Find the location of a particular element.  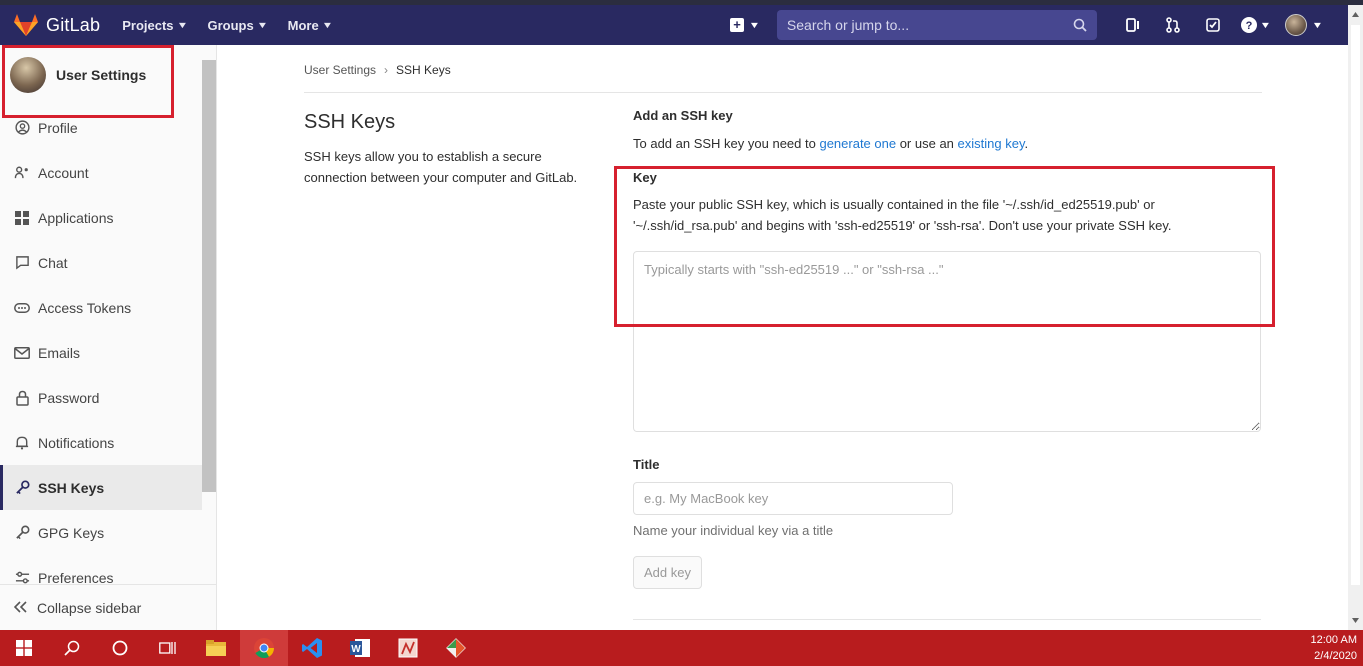

user-menu-button: ▼ is located at coordinates (1304, 25).